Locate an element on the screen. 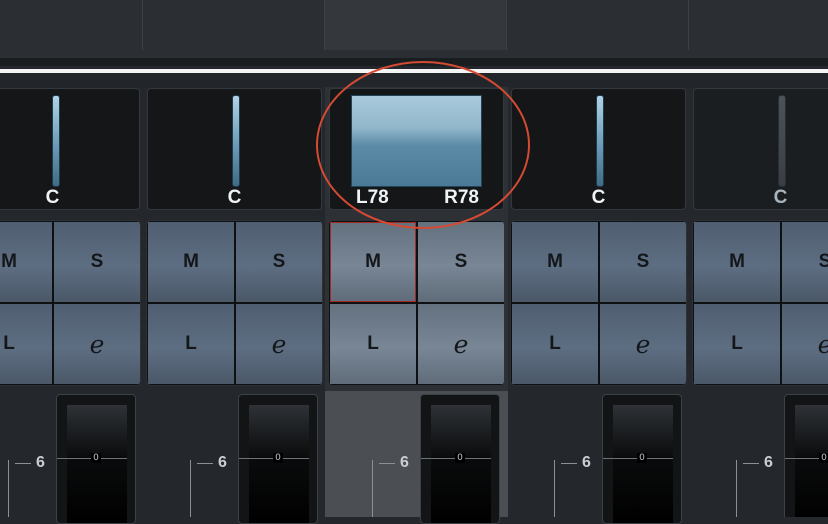  selected-top-segment is located at coordinates (415, 25).